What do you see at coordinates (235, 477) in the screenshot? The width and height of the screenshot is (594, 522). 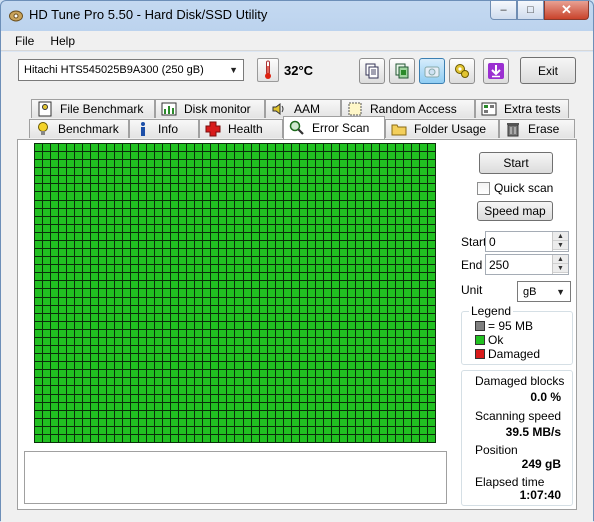 I see `log-box` at bounding box center [235, 477].